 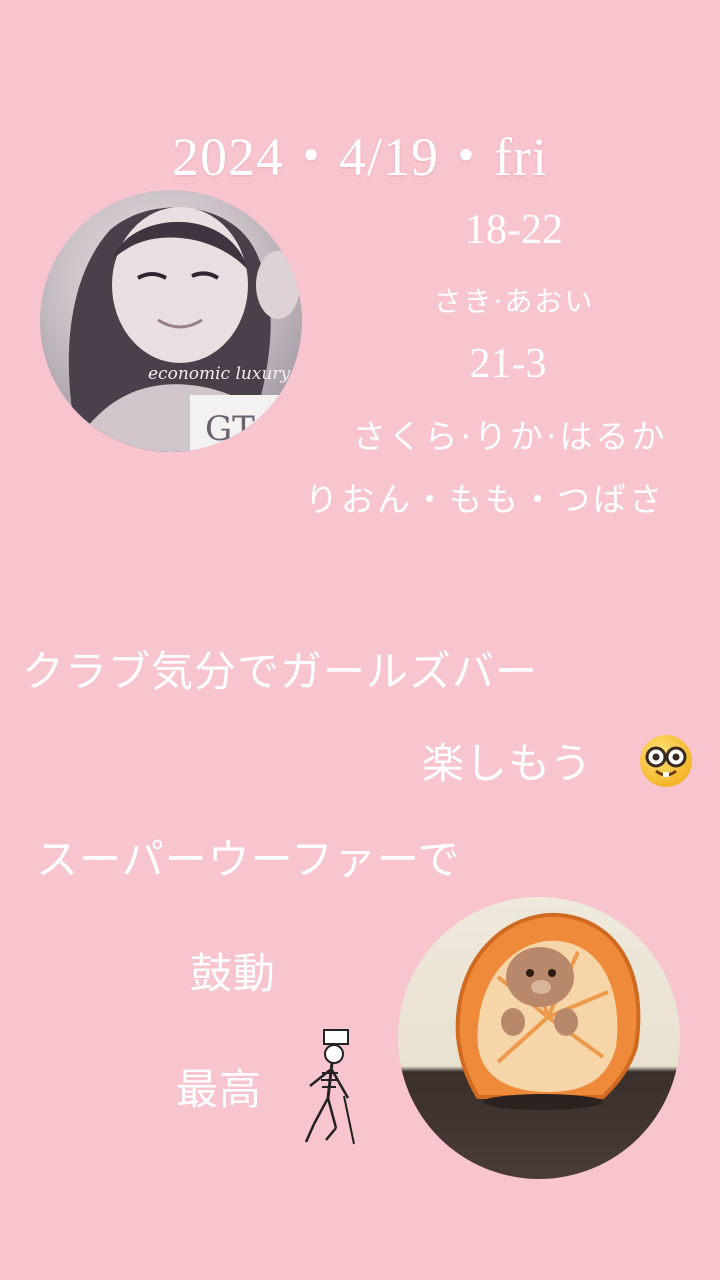 What do you see at coordinates (514, 301) in the screenshot?
I see `shift1-names: さき·あおい` at bounding box center [514, 301].